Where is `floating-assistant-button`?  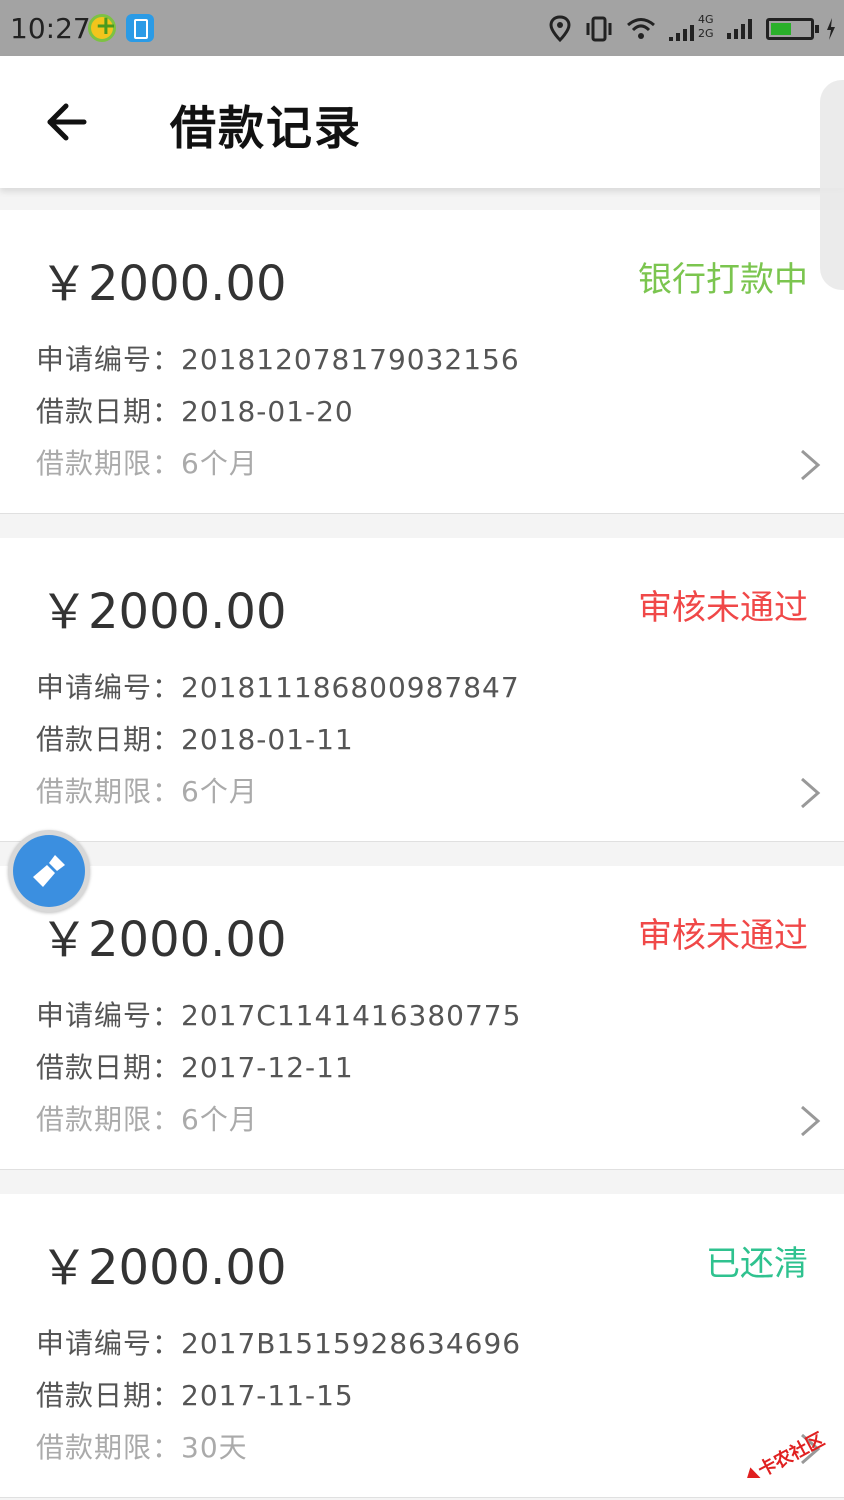 floating-assistant-button is located at coordinates (49, 871).